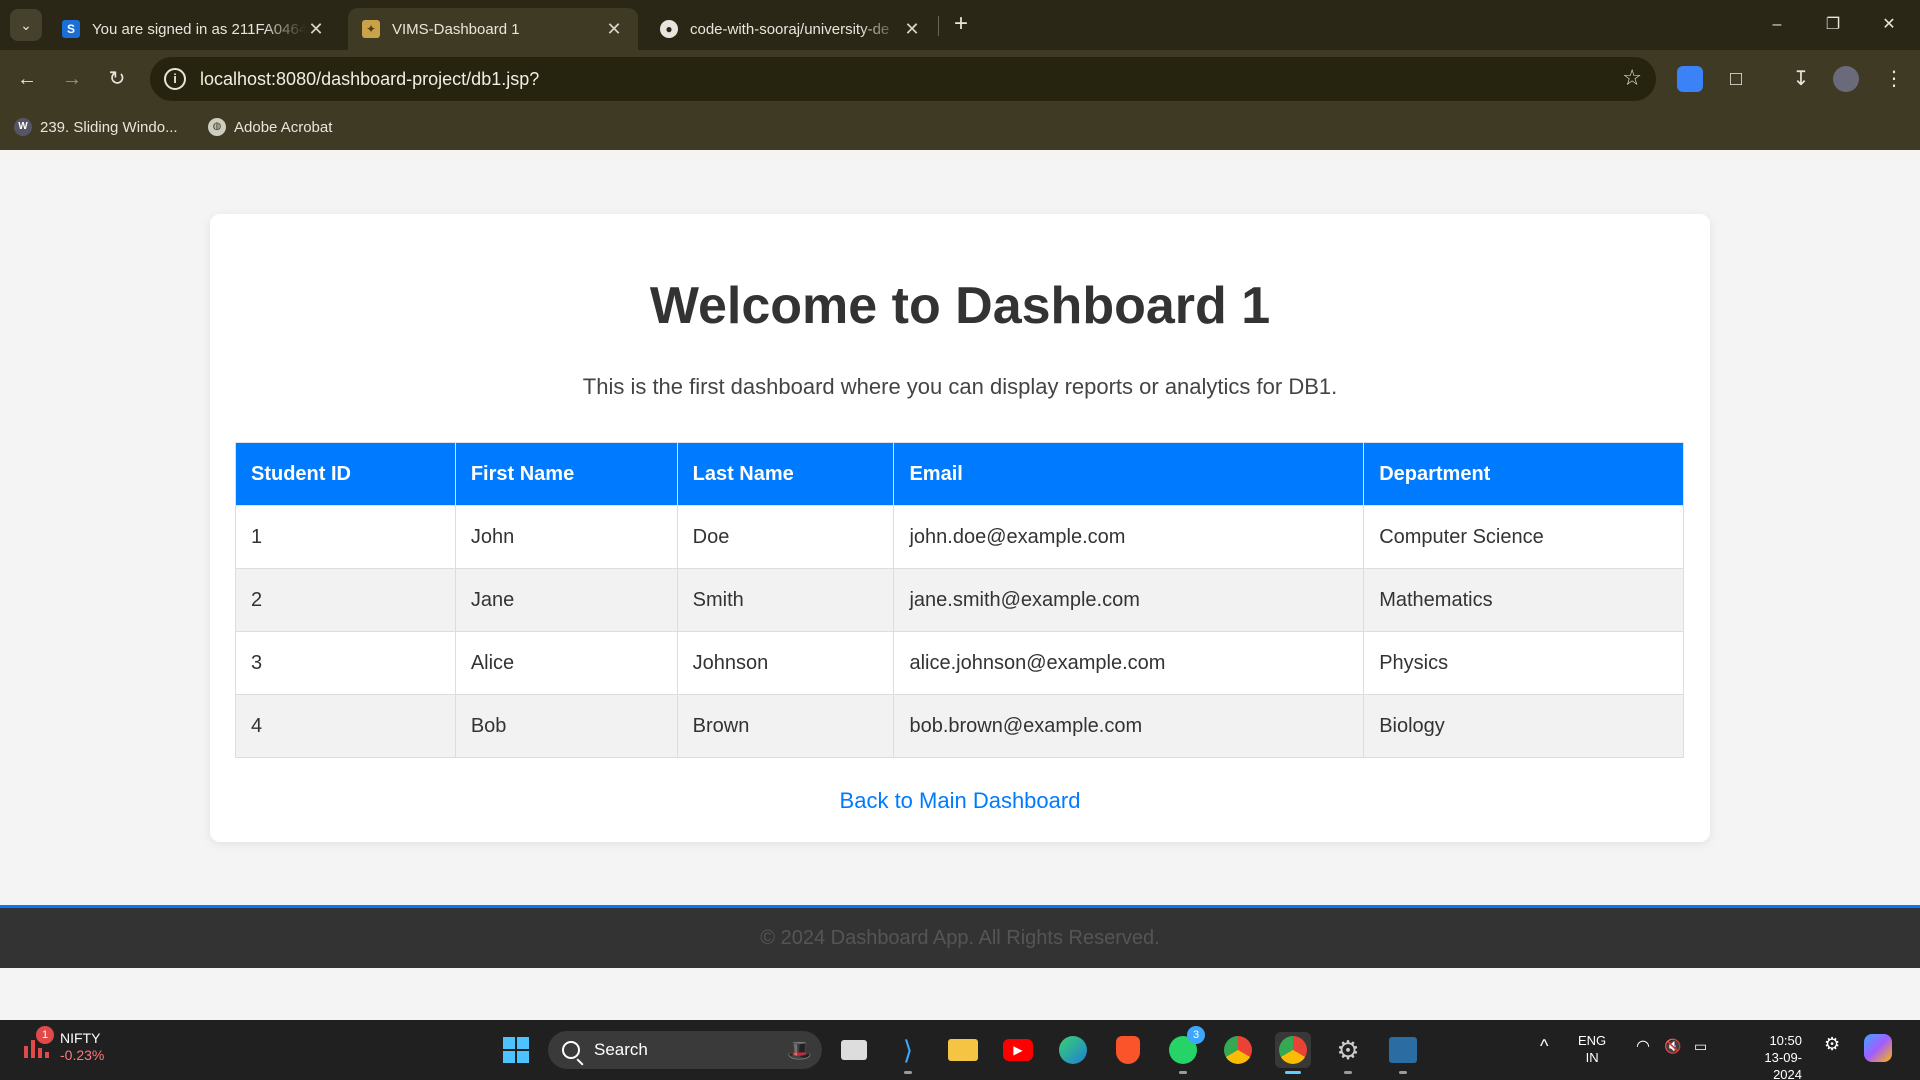 This screenshot has height=1080, width=1920. I want to click on tab-title: code-with-sooraj/university-de, so click(790, 29).